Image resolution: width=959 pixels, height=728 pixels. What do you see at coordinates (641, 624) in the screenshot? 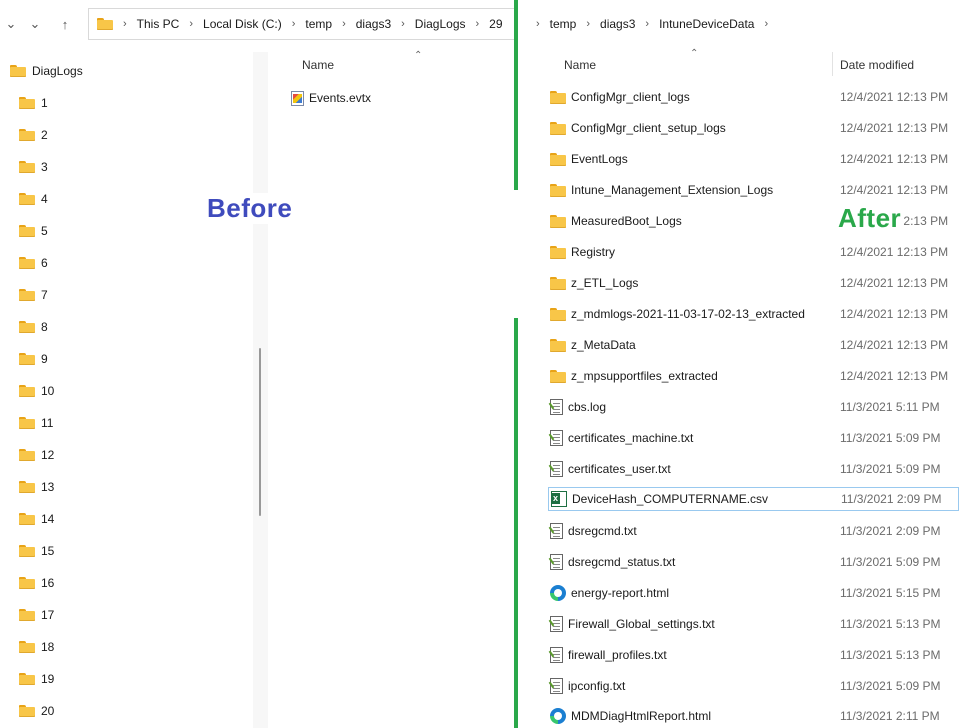
I see `file-name: Firewall_Global_settings.txt` at bounding box center [641, 624].